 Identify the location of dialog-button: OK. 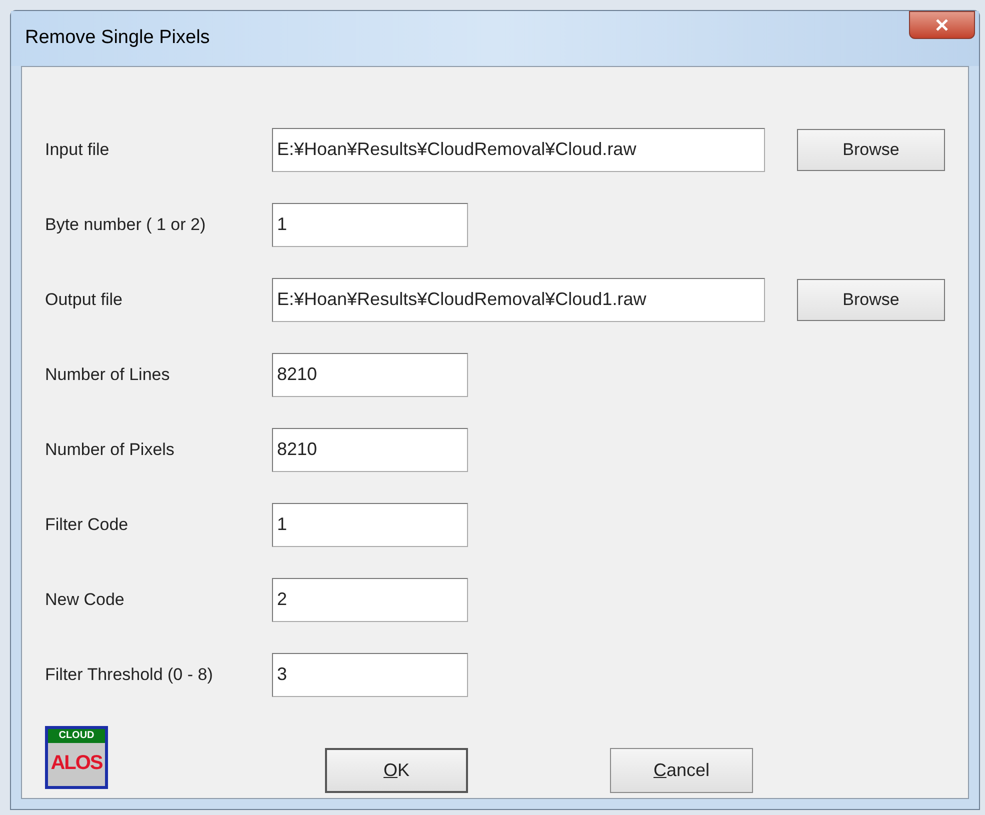
(396, 770).